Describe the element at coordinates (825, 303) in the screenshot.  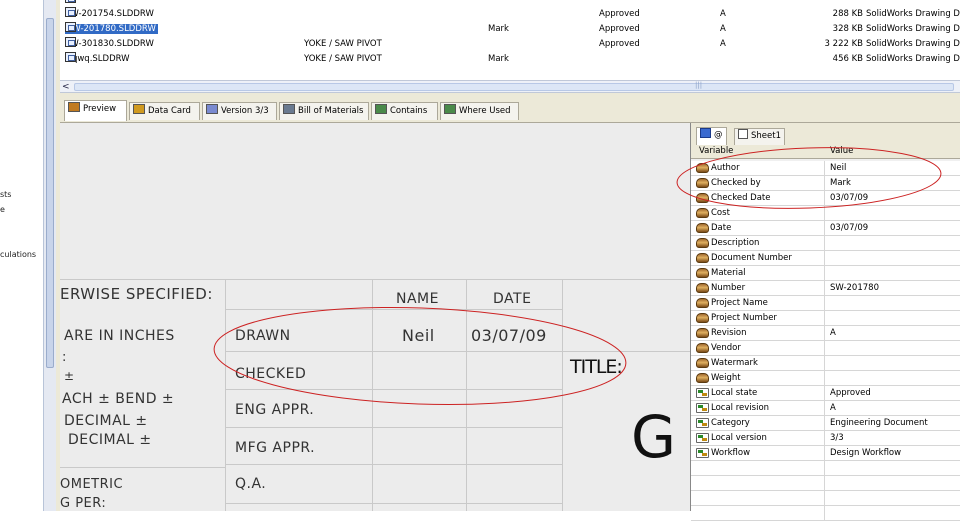
I see `variable-row: Project Name` at that location.